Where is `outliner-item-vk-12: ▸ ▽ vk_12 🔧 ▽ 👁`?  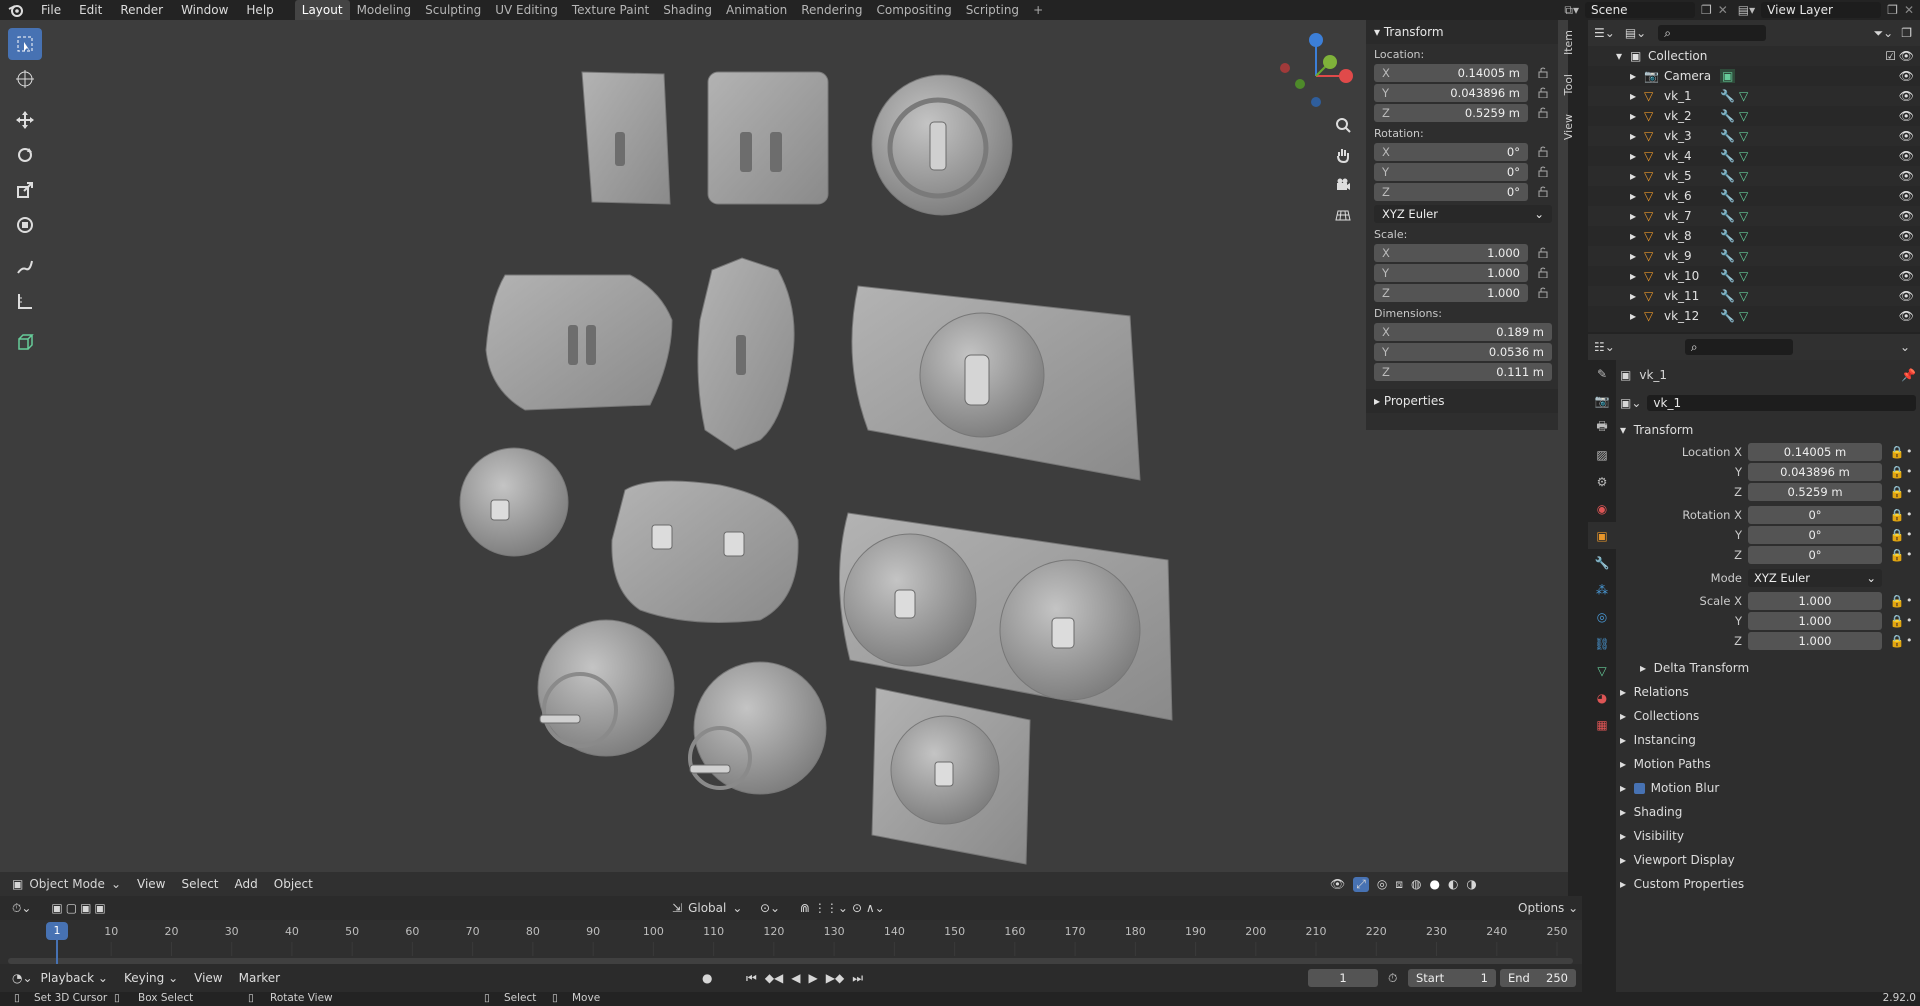
outliner-item-vk-12: ▸ ▽ vk_12 🔧 ▽ 👁 is located at coordinates (1754, 316).